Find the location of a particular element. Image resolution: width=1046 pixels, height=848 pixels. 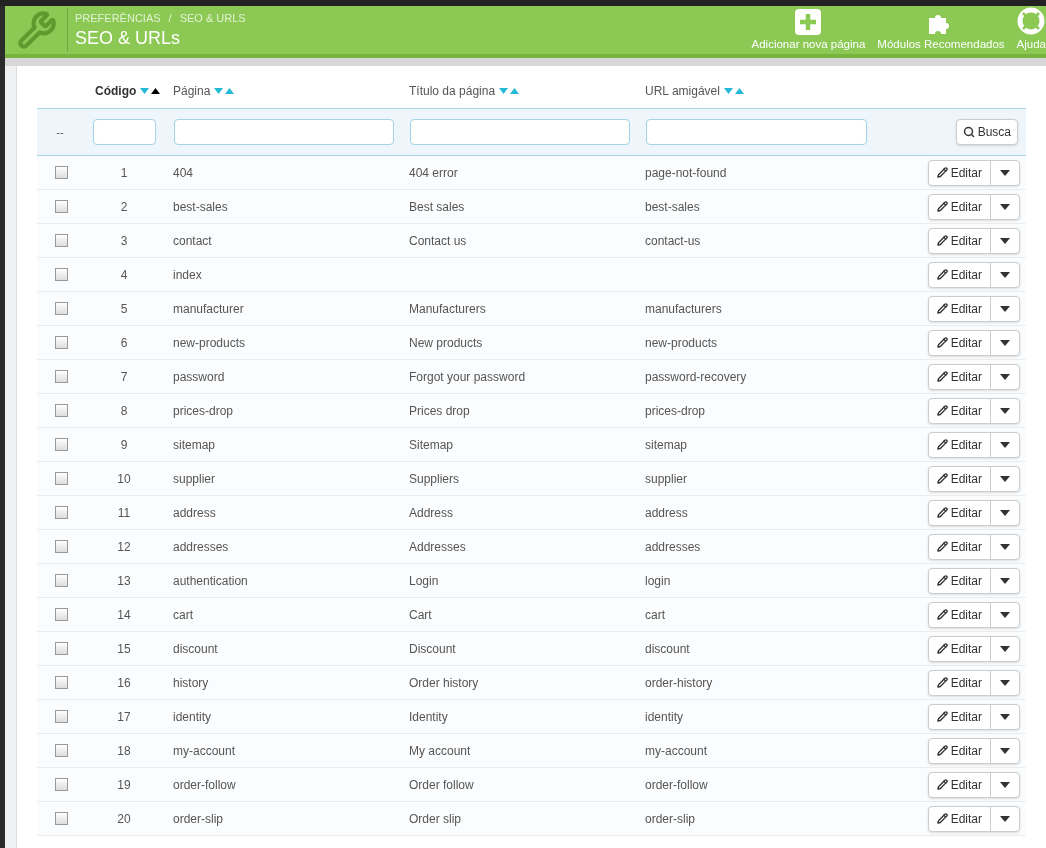

table-cell-text: Addresses is located at coordinates (437, 547).